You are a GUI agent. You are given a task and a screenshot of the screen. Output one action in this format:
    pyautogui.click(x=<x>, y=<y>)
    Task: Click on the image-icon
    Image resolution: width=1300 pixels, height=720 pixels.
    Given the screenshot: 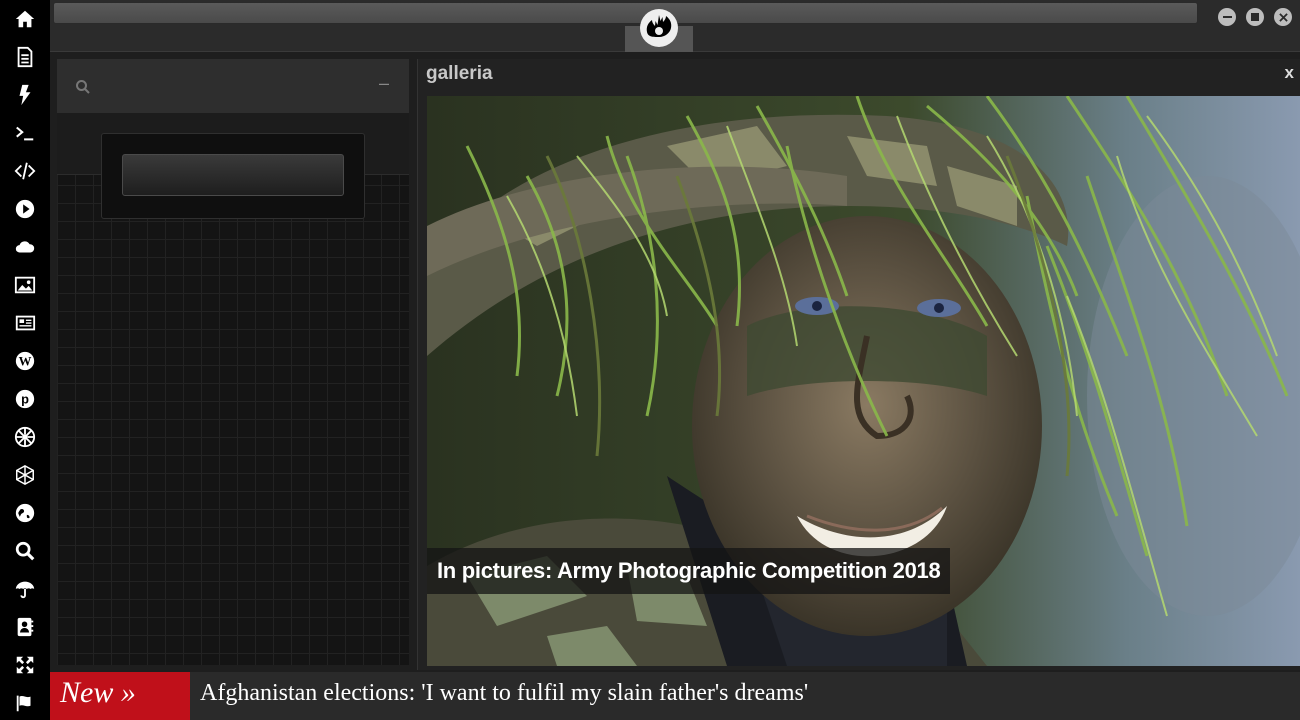 What is the action you would take?
    pyautogui.click(x=25, y=285)
    